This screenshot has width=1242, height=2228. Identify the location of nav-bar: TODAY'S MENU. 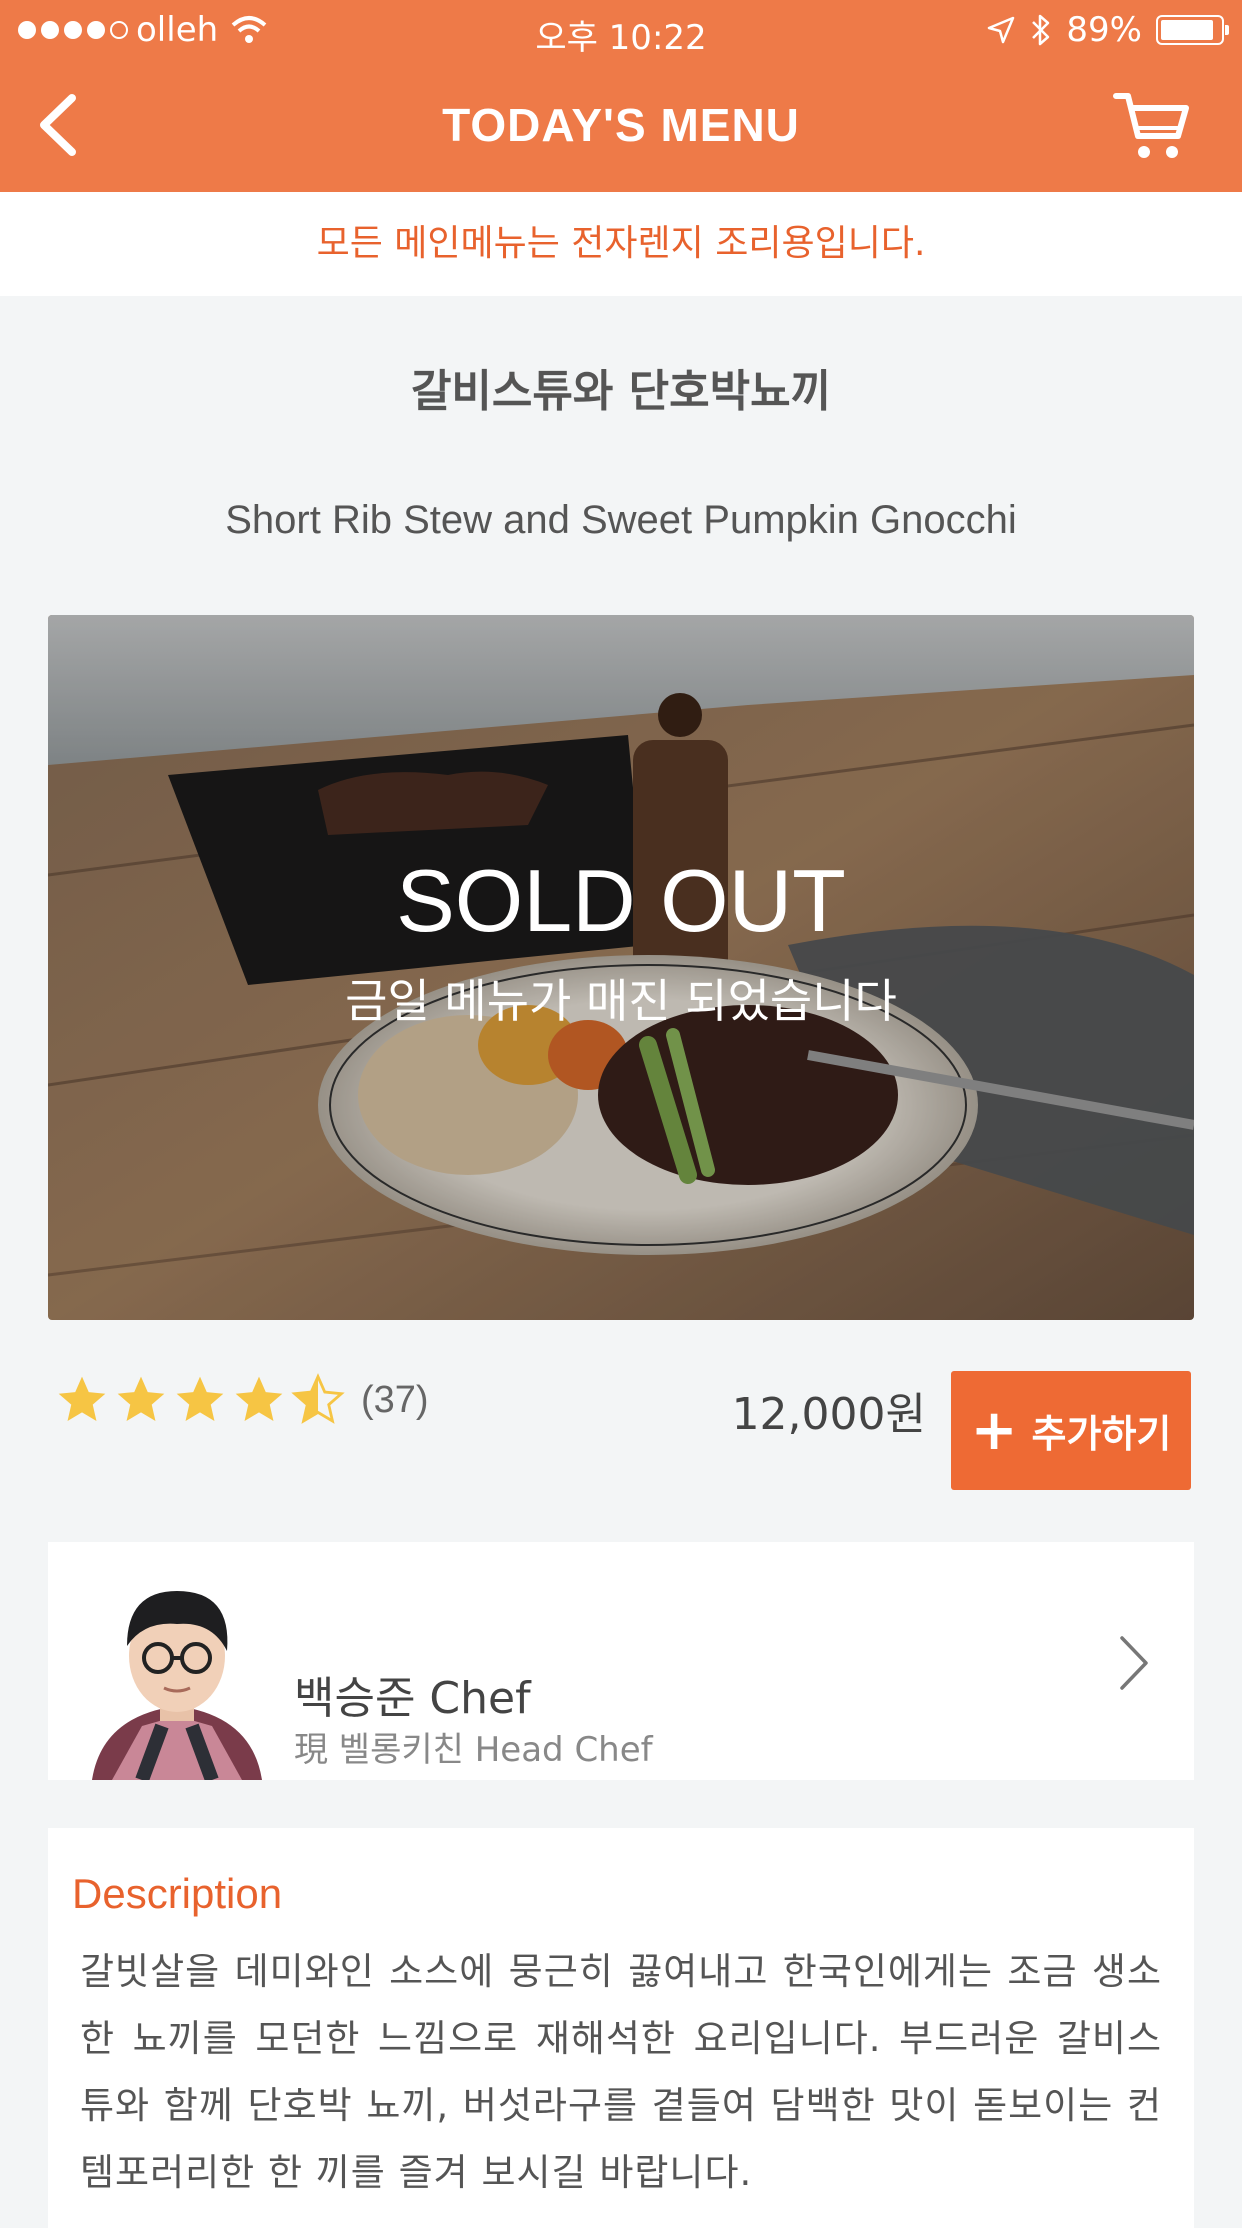
(621, 126).